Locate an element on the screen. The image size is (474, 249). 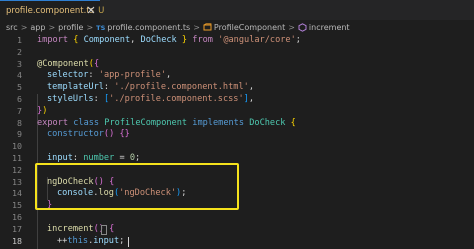
line-number-active: 18 is located at coordinates (17, 240).